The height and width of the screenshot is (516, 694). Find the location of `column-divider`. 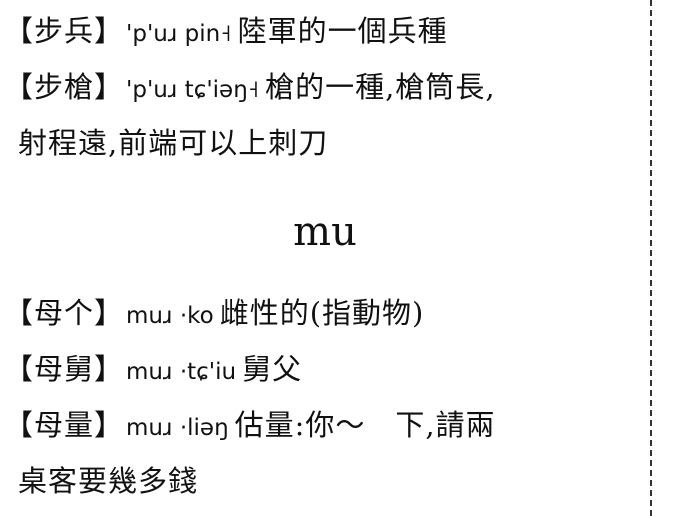

column-divider is located at coordinates (651, 258).